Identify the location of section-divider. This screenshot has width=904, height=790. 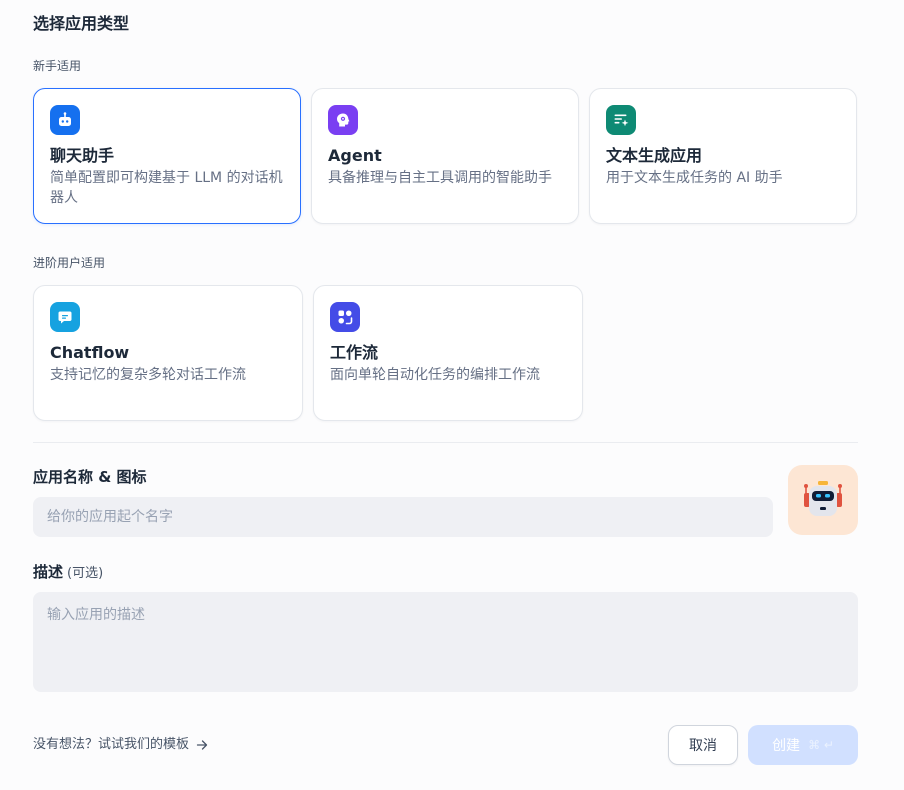
(445, 442).